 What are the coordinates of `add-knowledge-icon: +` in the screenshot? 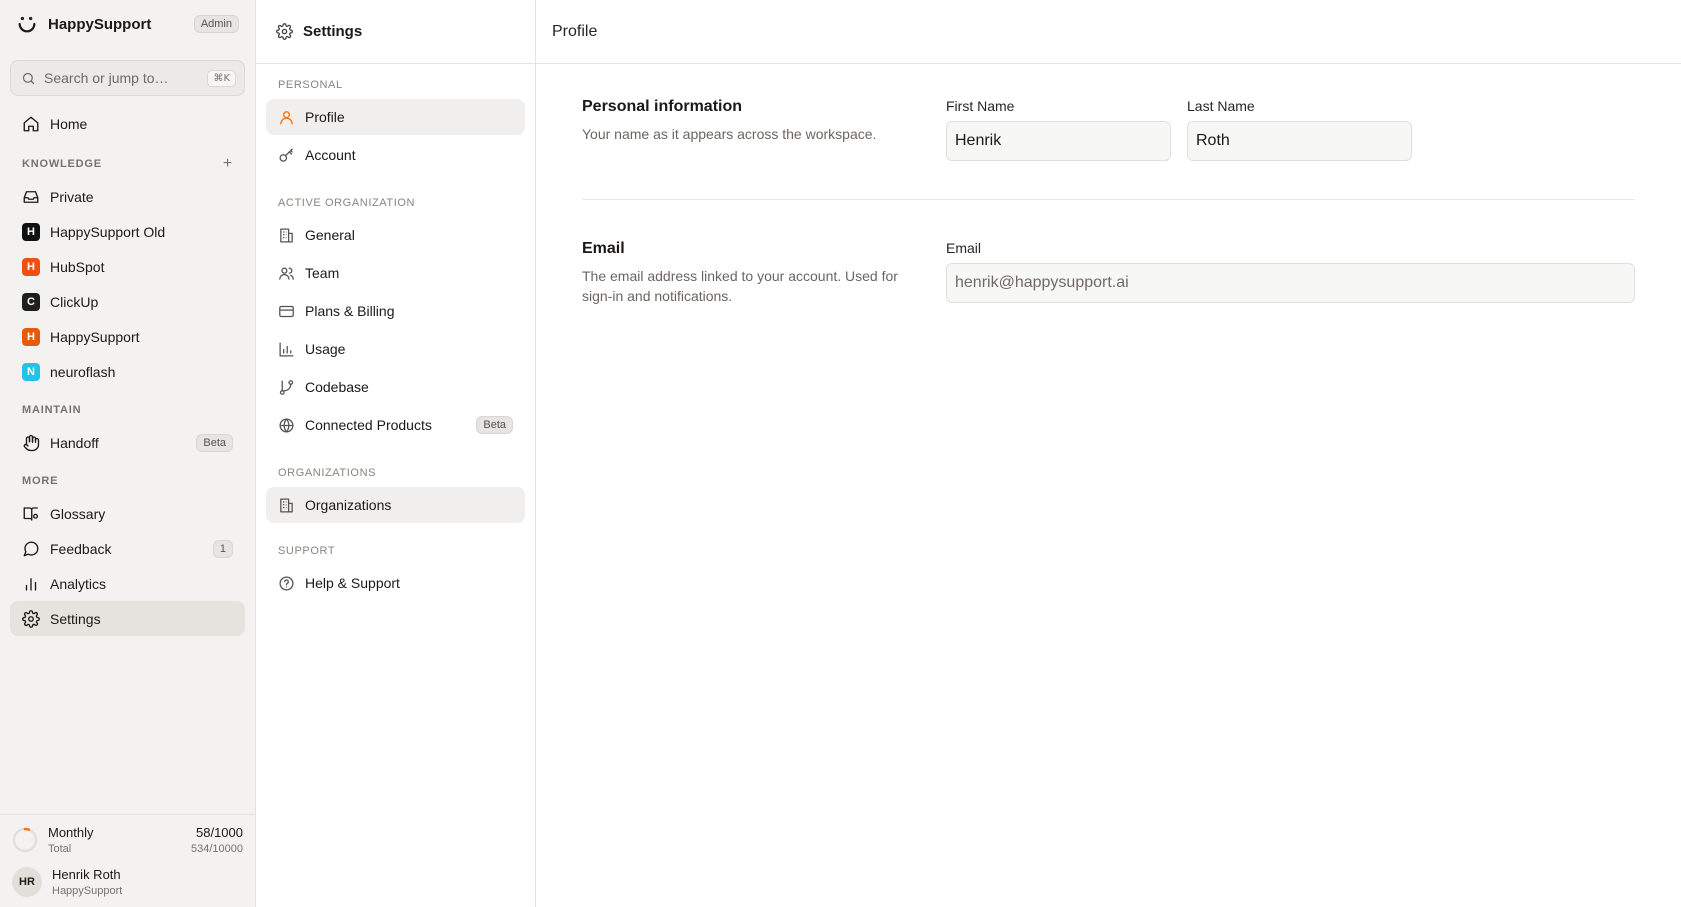 It's located at (228, 164).